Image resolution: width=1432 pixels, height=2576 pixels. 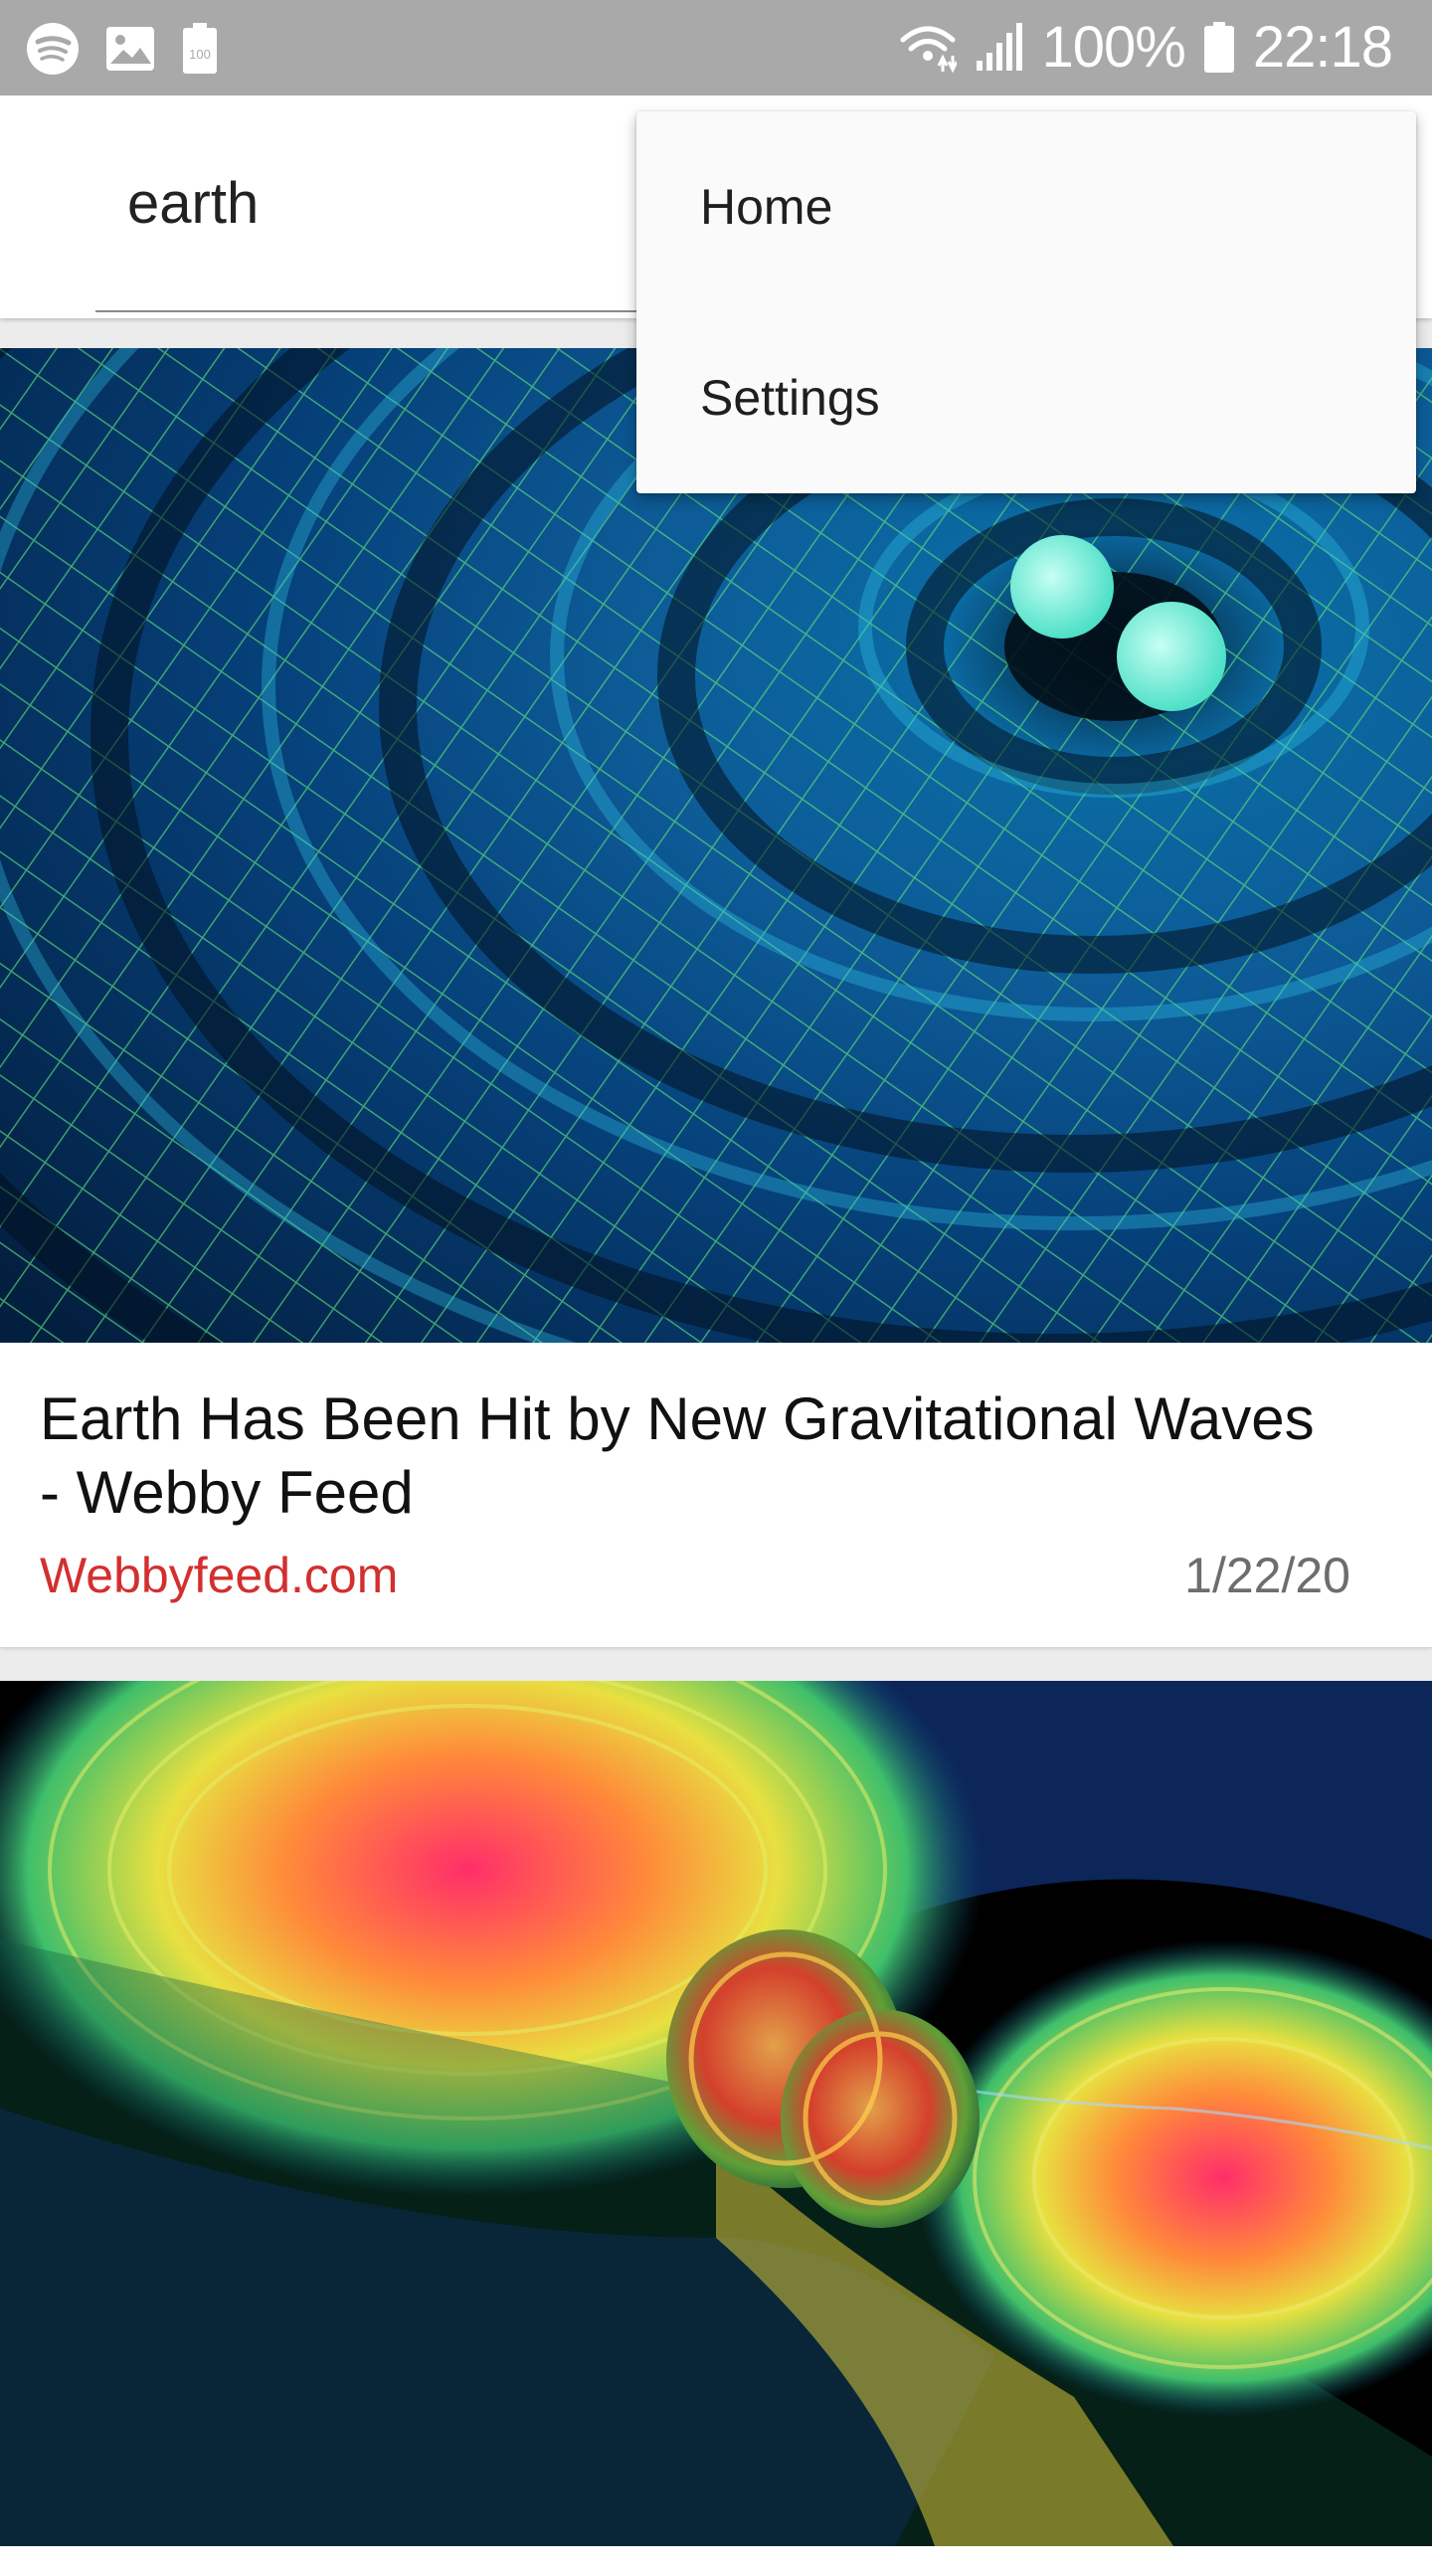 What do you see at coordinates (716, 47) in the screenshot?
I see `status-bar: 100 100% 22:18` at bounding box center [716, 47].